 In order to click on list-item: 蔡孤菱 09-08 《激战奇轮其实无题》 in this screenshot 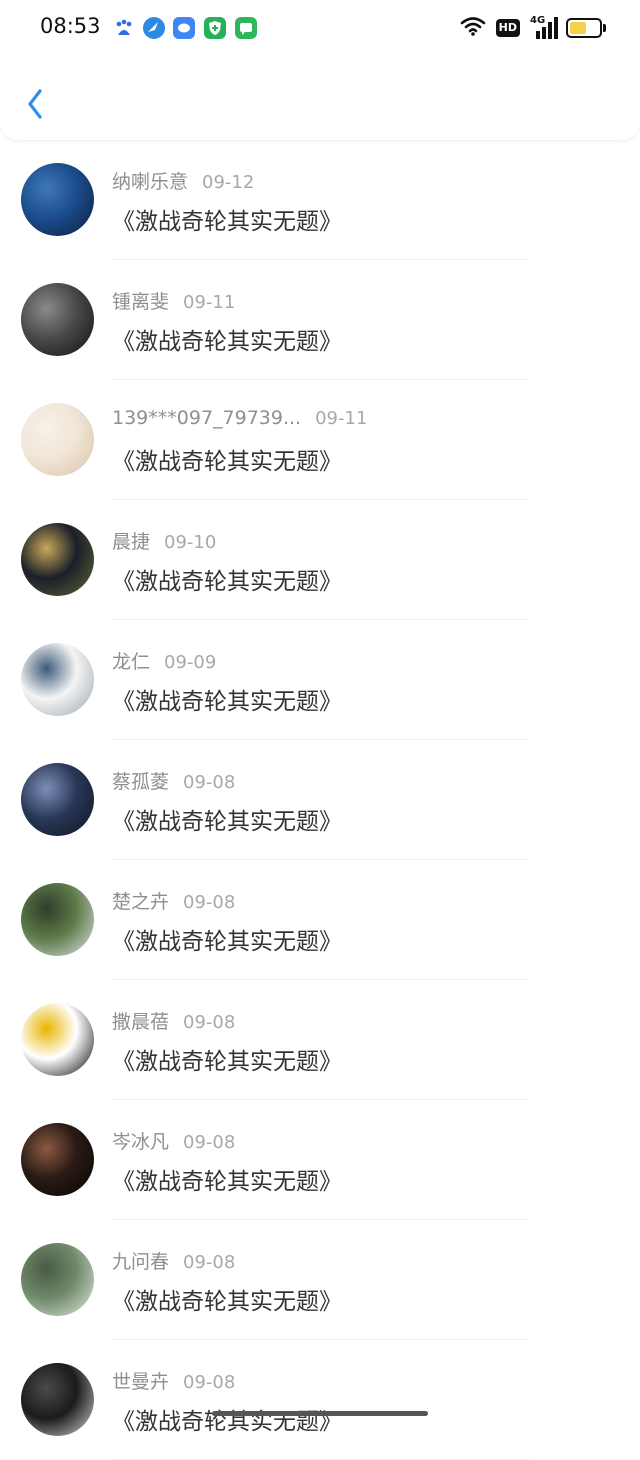, I will do `click(320, 800)`.